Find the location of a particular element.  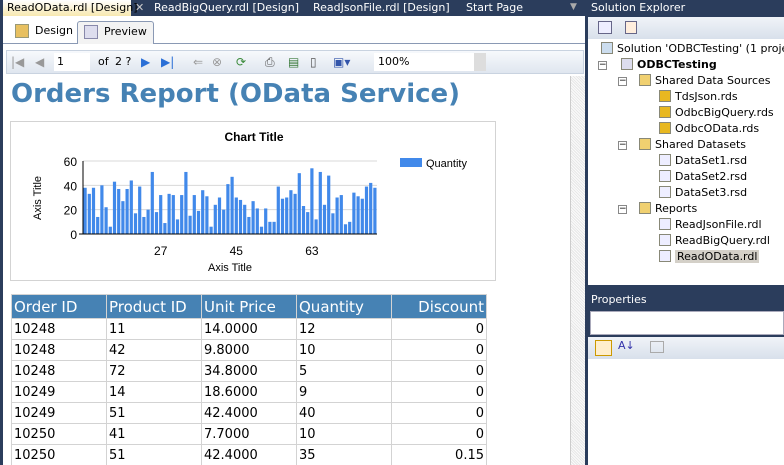

property-pages-icon is located at coordinates (657, 347).